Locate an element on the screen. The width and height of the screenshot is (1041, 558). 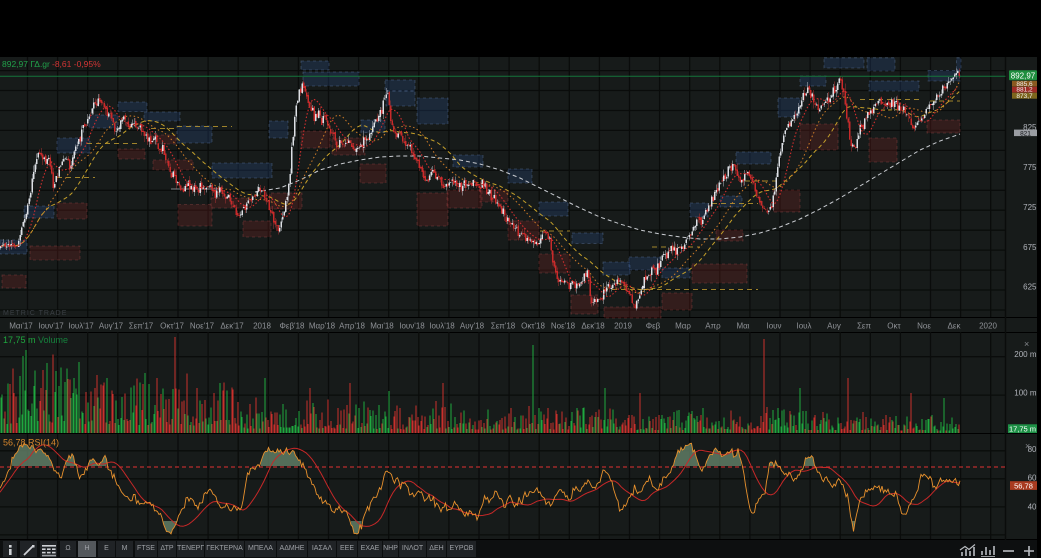
svg-text: Αυγ'18 is located at coordinates (472, 326).